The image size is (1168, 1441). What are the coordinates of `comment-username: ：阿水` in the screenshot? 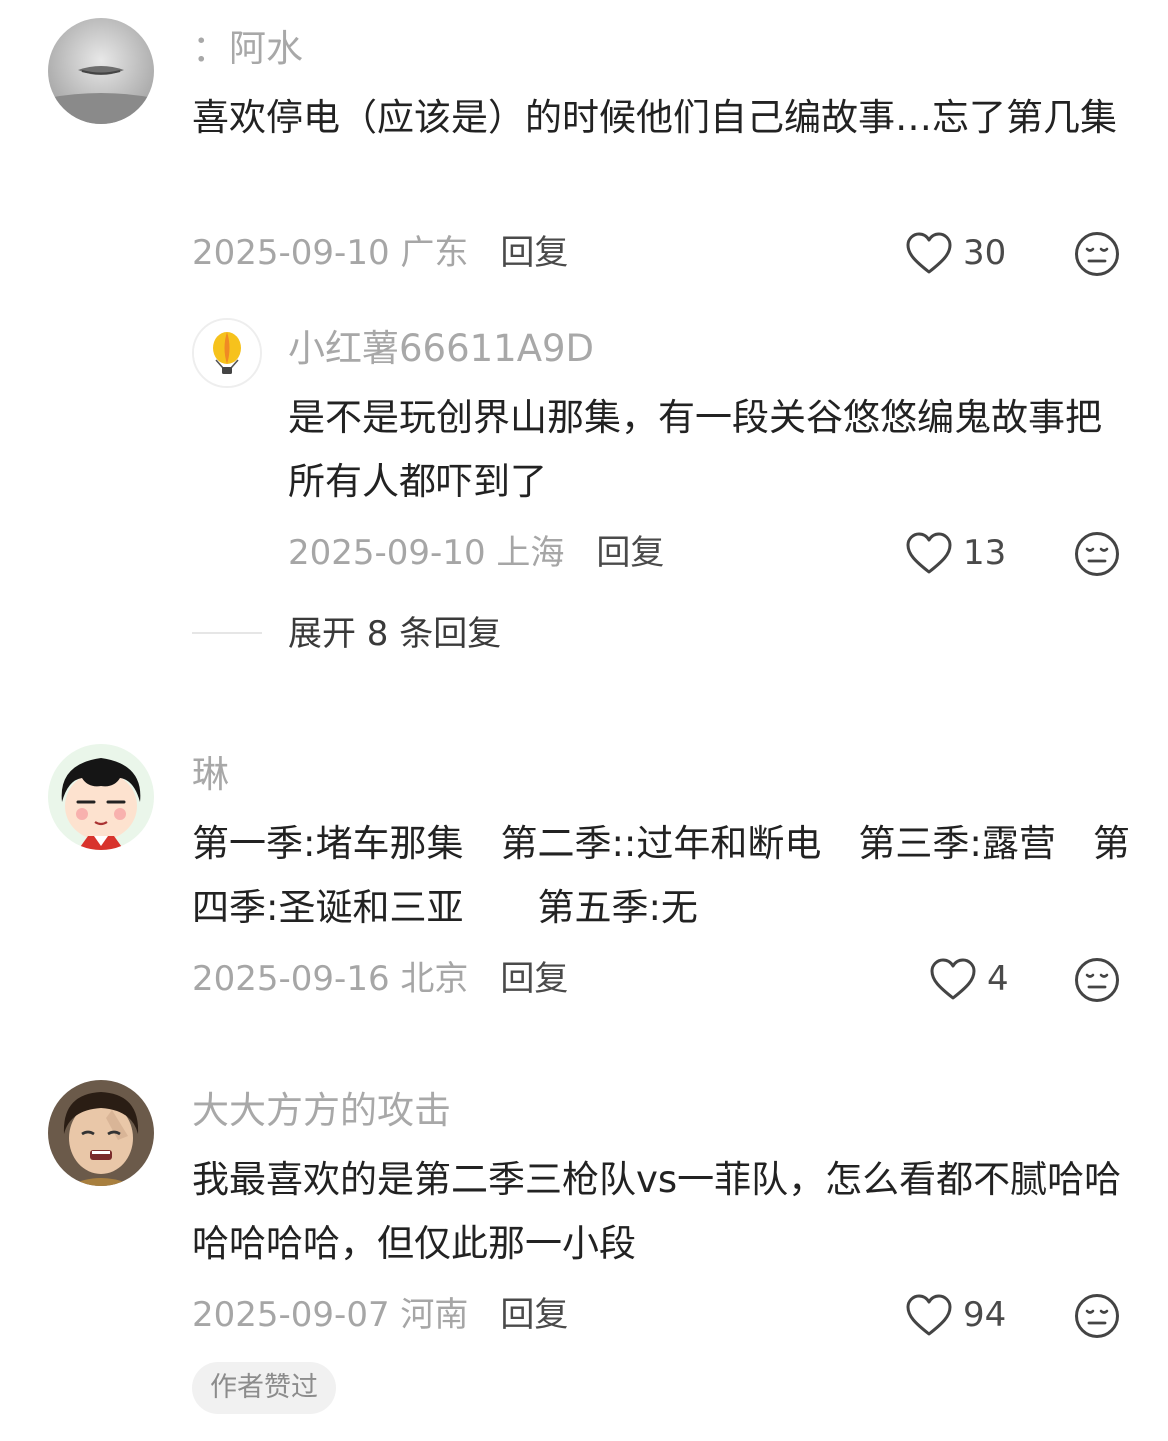 It's located at (247, 49).